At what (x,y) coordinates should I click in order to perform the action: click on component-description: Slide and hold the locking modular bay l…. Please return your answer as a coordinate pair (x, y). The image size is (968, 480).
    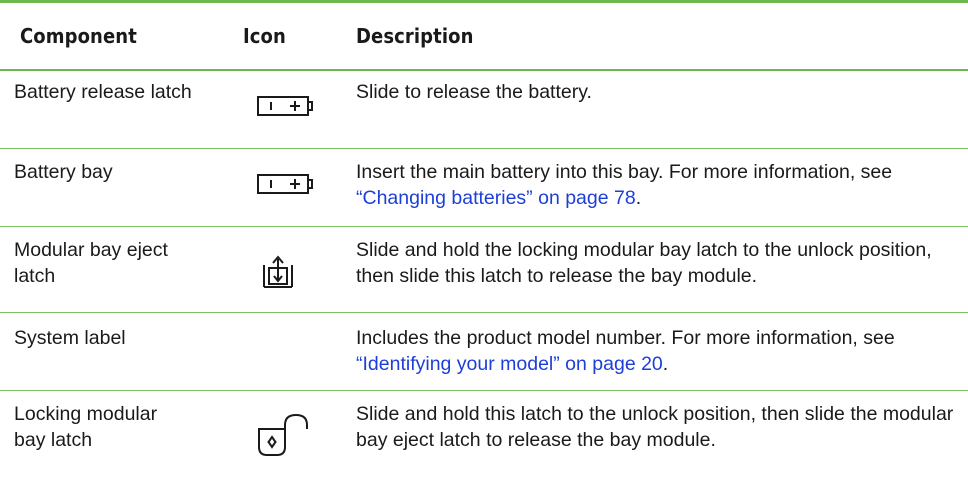
    Looking at the image, I should click on (644, 263).